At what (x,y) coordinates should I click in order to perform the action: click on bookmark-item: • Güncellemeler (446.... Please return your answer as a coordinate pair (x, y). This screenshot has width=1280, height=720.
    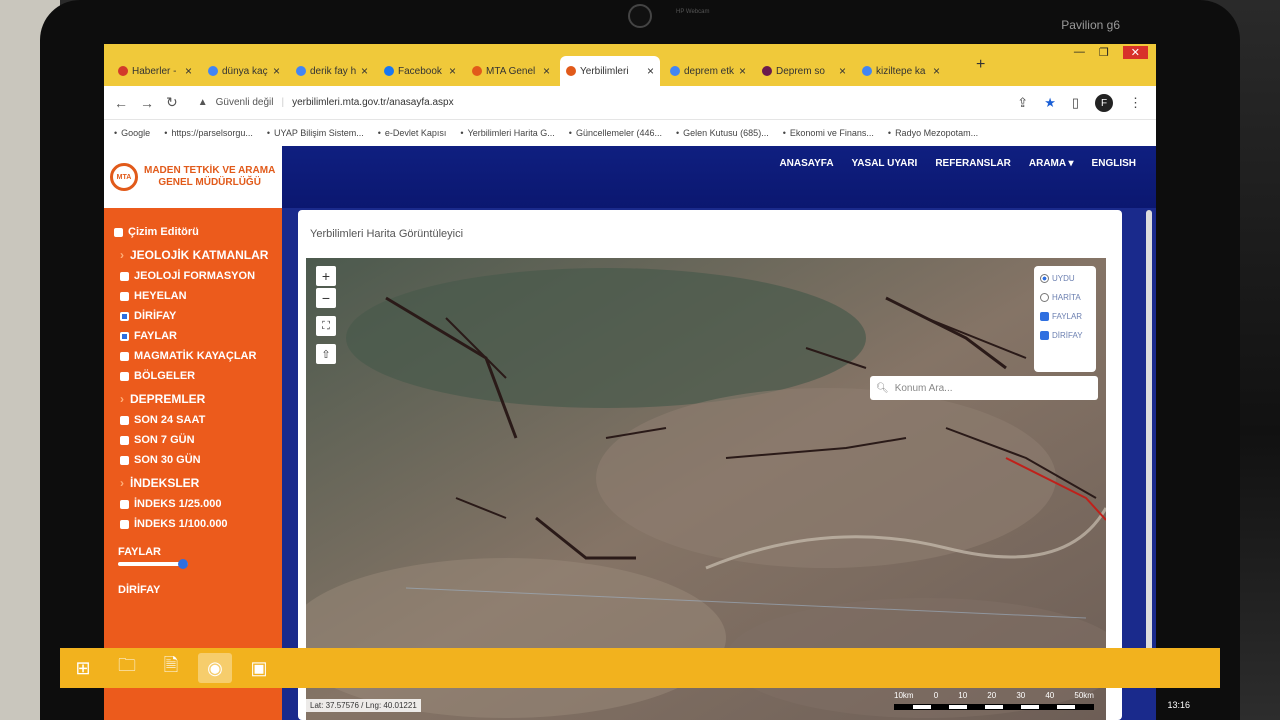
    Looking at the image, I should click on (615, 133).